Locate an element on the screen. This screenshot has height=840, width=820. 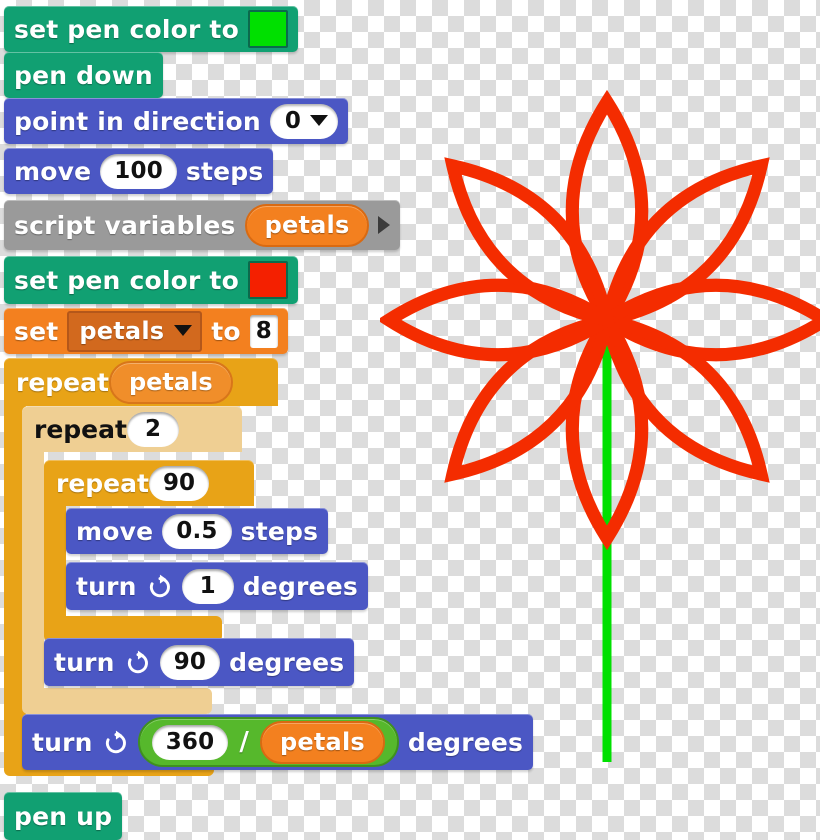
block-pen-down: pen down is located at coordinates (83, 75).